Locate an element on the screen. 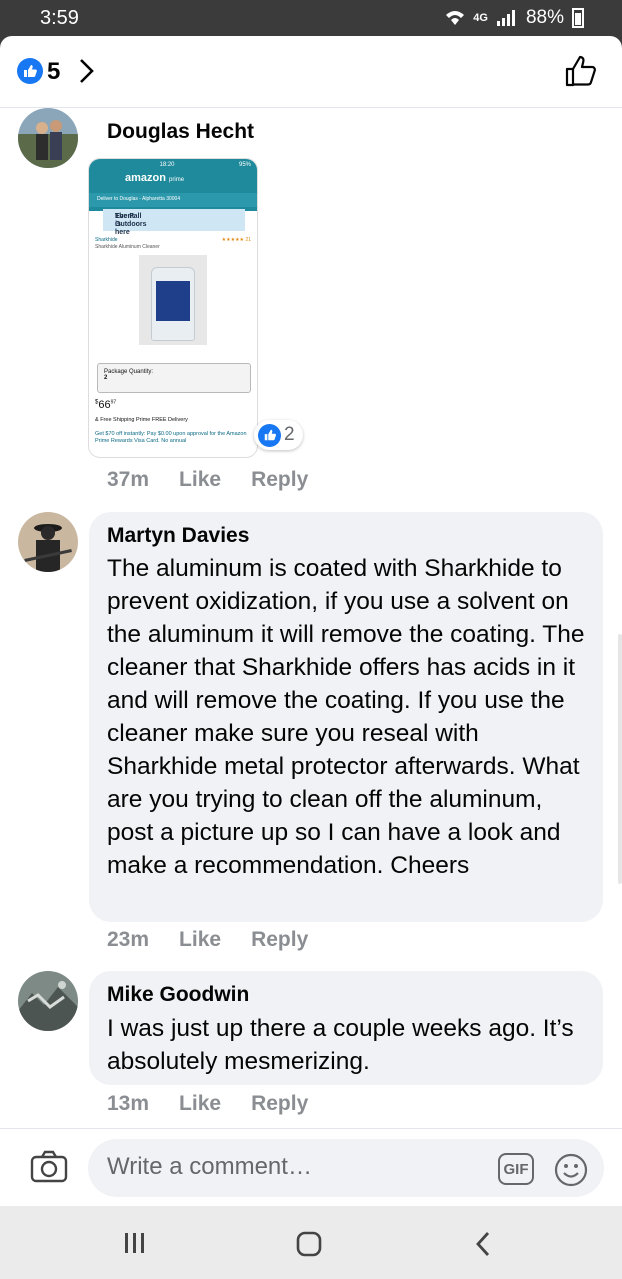  image-reaction-count: 2 is located at coordinates (289, 434).